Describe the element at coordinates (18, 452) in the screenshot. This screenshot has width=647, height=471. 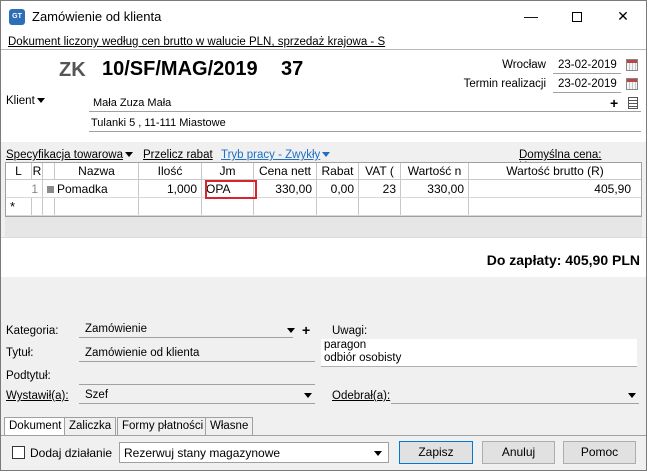
I see `add-action-checkbox` at that location.